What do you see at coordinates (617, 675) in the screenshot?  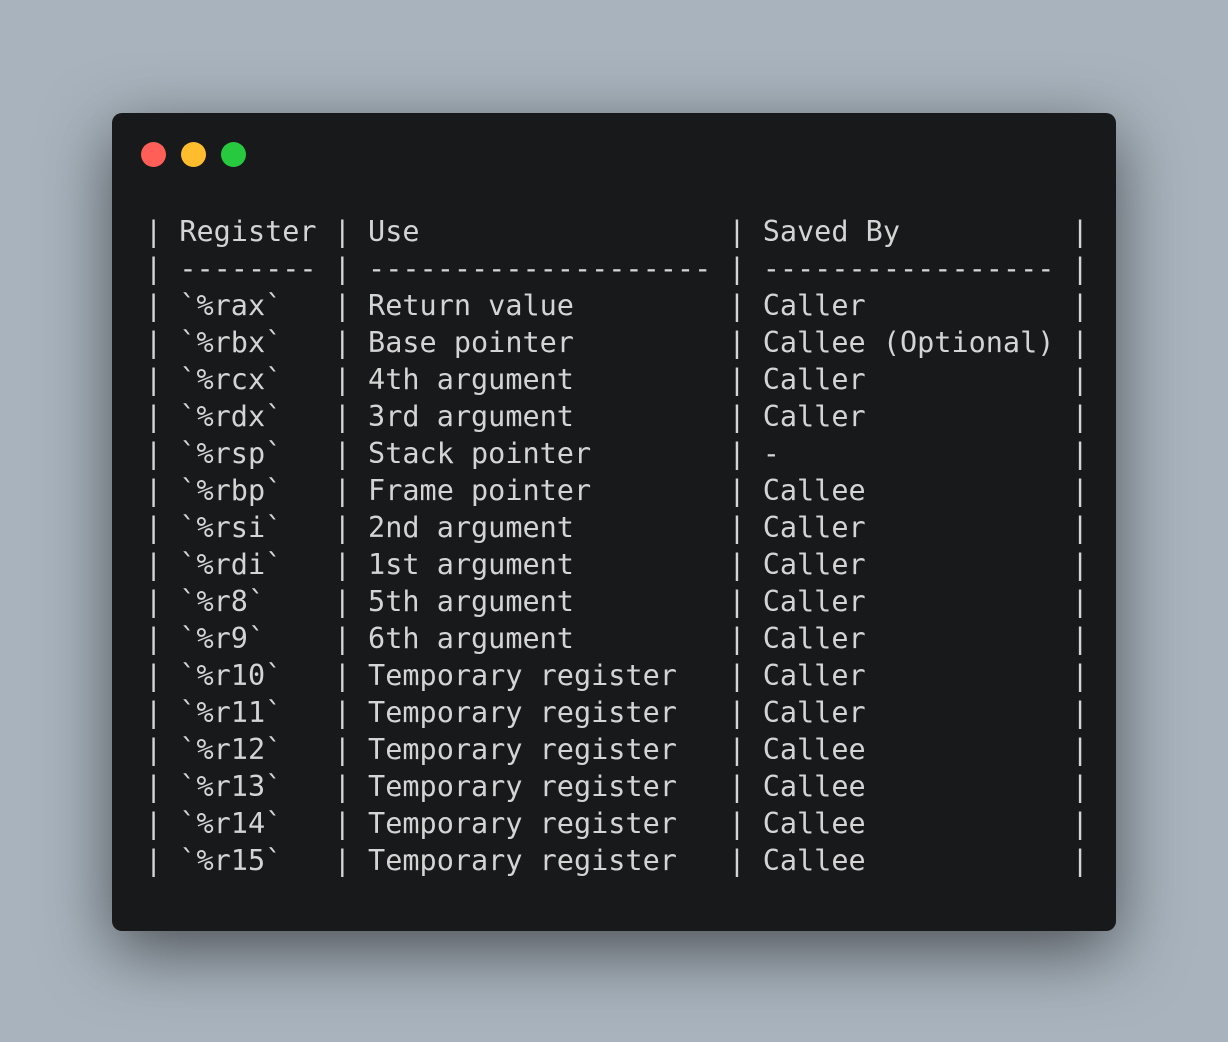 I see `code-line: | `%r10` | Temporary register | Caller |` at bounding box center [617, 675].